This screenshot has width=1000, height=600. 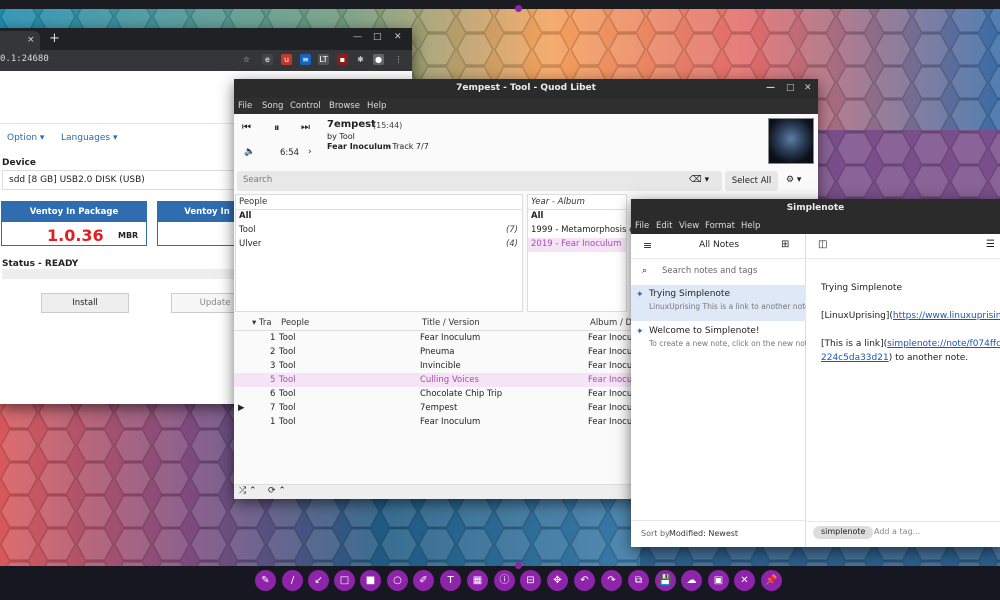 I want to click on link-text: ) to another note., so click(x=928, y=358).